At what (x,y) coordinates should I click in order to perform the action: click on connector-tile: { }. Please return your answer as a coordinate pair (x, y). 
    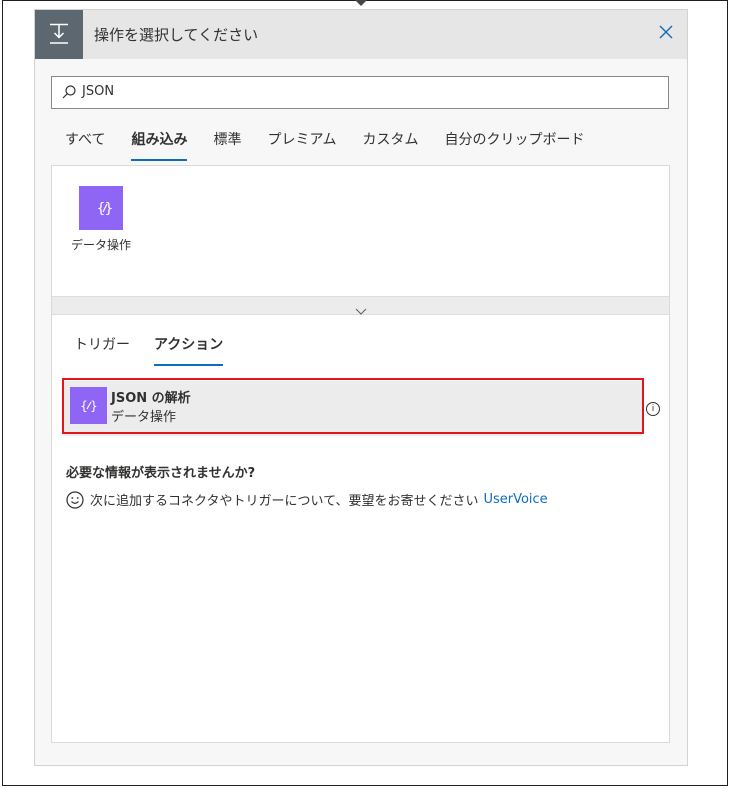
    Looking at the image, I should click on (101, 208).